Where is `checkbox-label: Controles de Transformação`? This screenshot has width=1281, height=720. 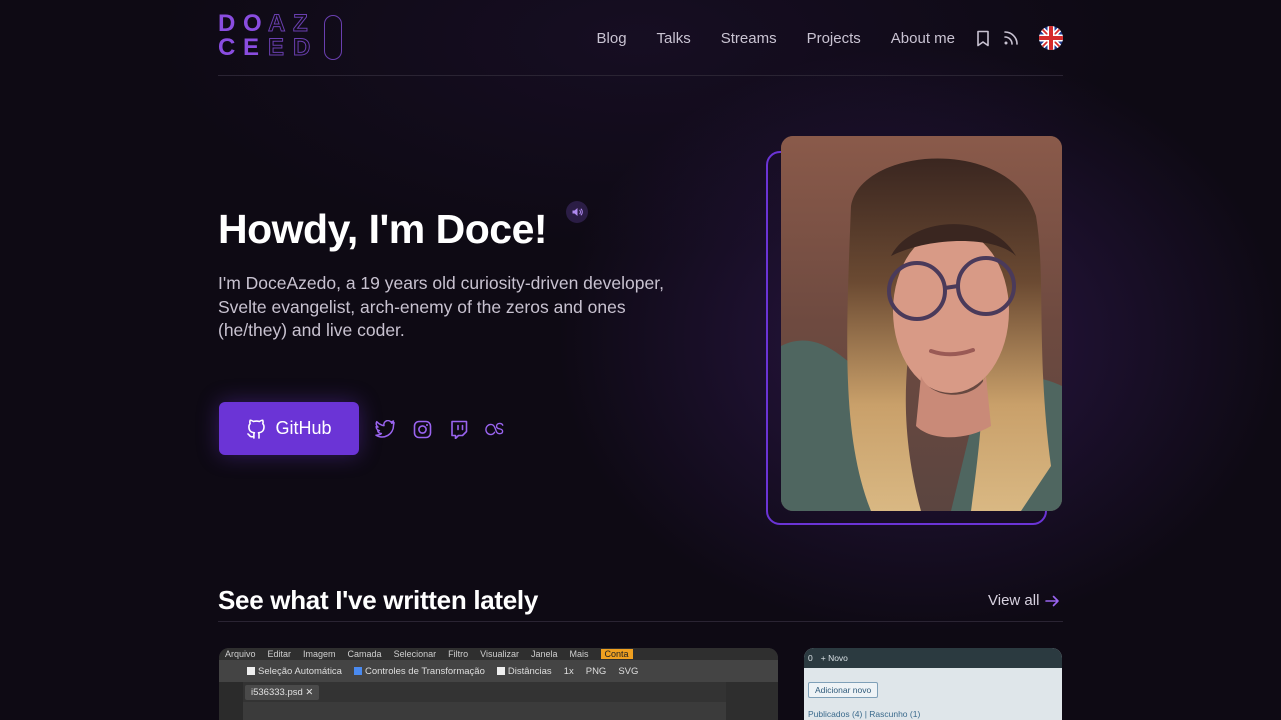
checkbox-label: Controles de Transformação is located at coordinates (419, 671).